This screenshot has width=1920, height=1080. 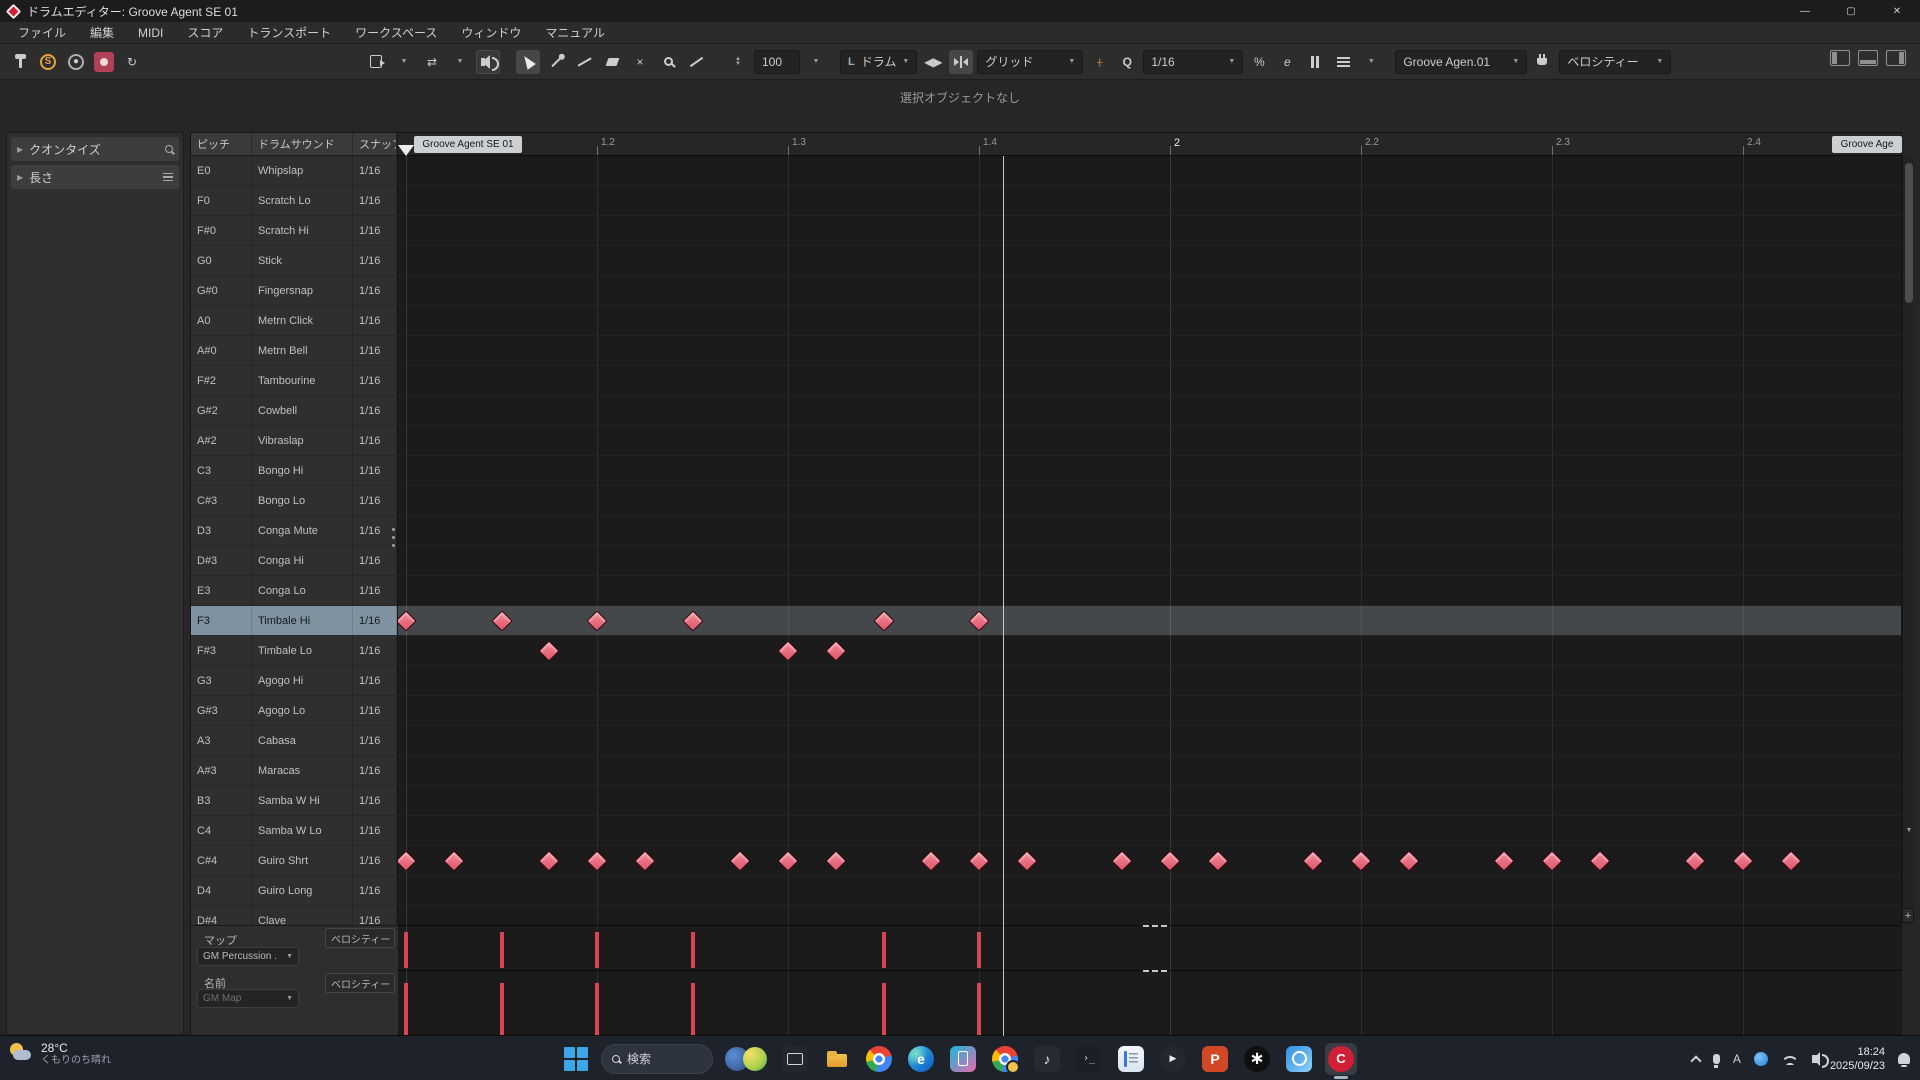 What do you see at coordinates (1173, 1059) in the screenshot?
I see `media-icon` at bounding box center [1173, 1059].